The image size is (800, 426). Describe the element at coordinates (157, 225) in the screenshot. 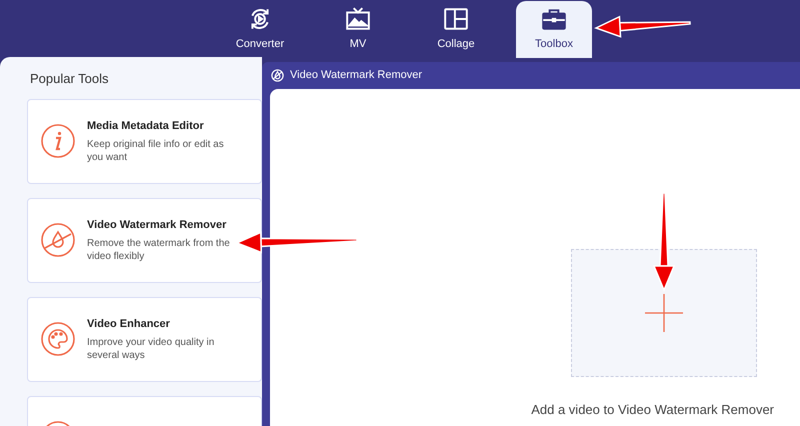

I see `tool-title: Video Watermark Remover` at that location.